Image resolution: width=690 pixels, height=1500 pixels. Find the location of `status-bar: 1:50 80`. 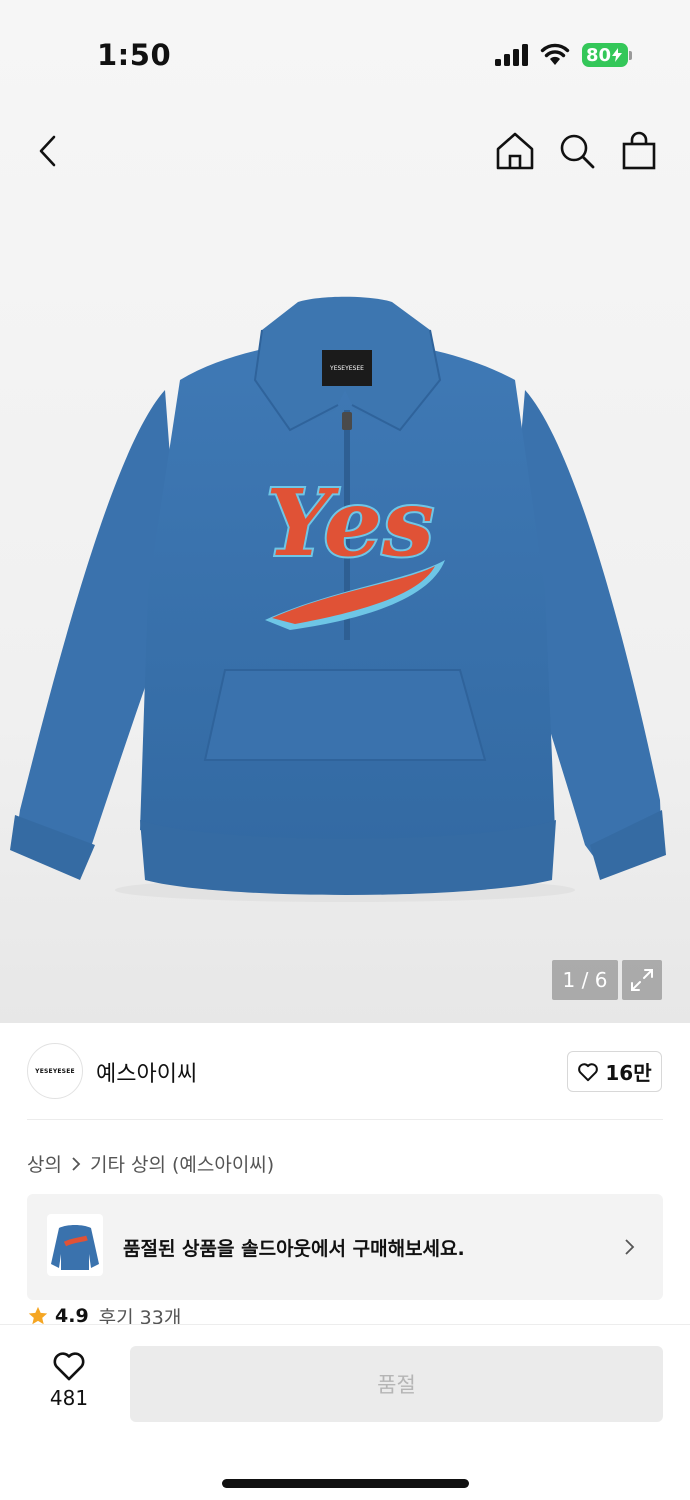

status-bar: 1:50 80 is located at coordinates (345, 55).